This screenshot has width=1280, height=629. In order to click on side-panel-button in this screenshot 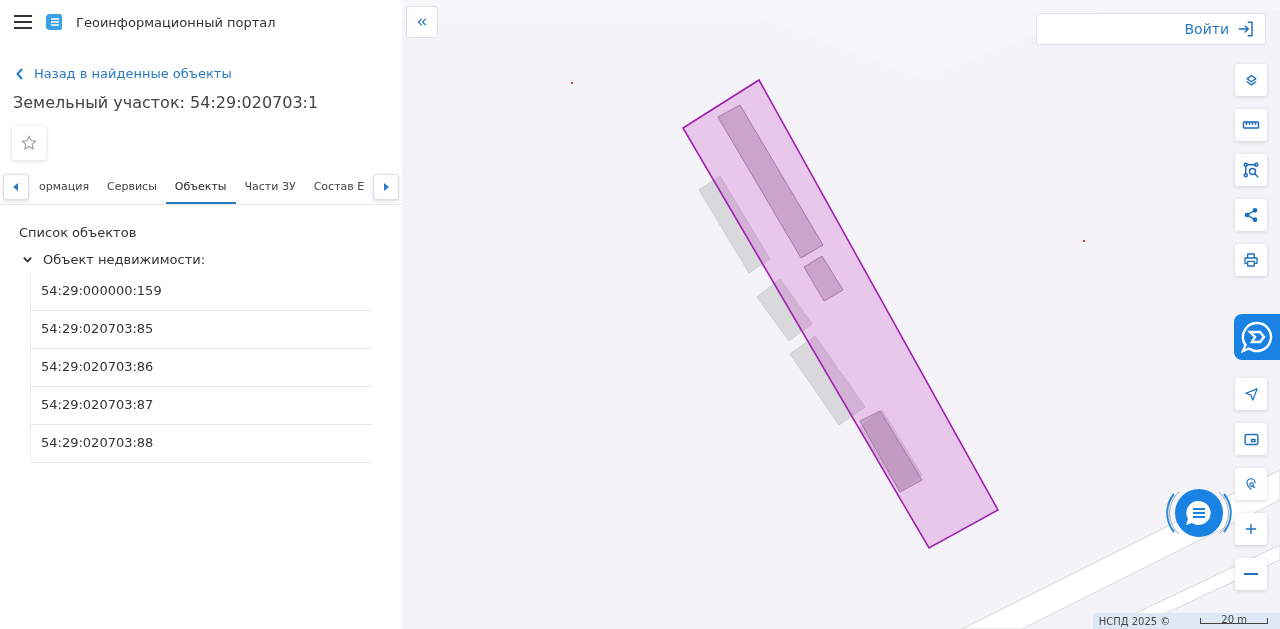, I will do `click(1257, 337)`.